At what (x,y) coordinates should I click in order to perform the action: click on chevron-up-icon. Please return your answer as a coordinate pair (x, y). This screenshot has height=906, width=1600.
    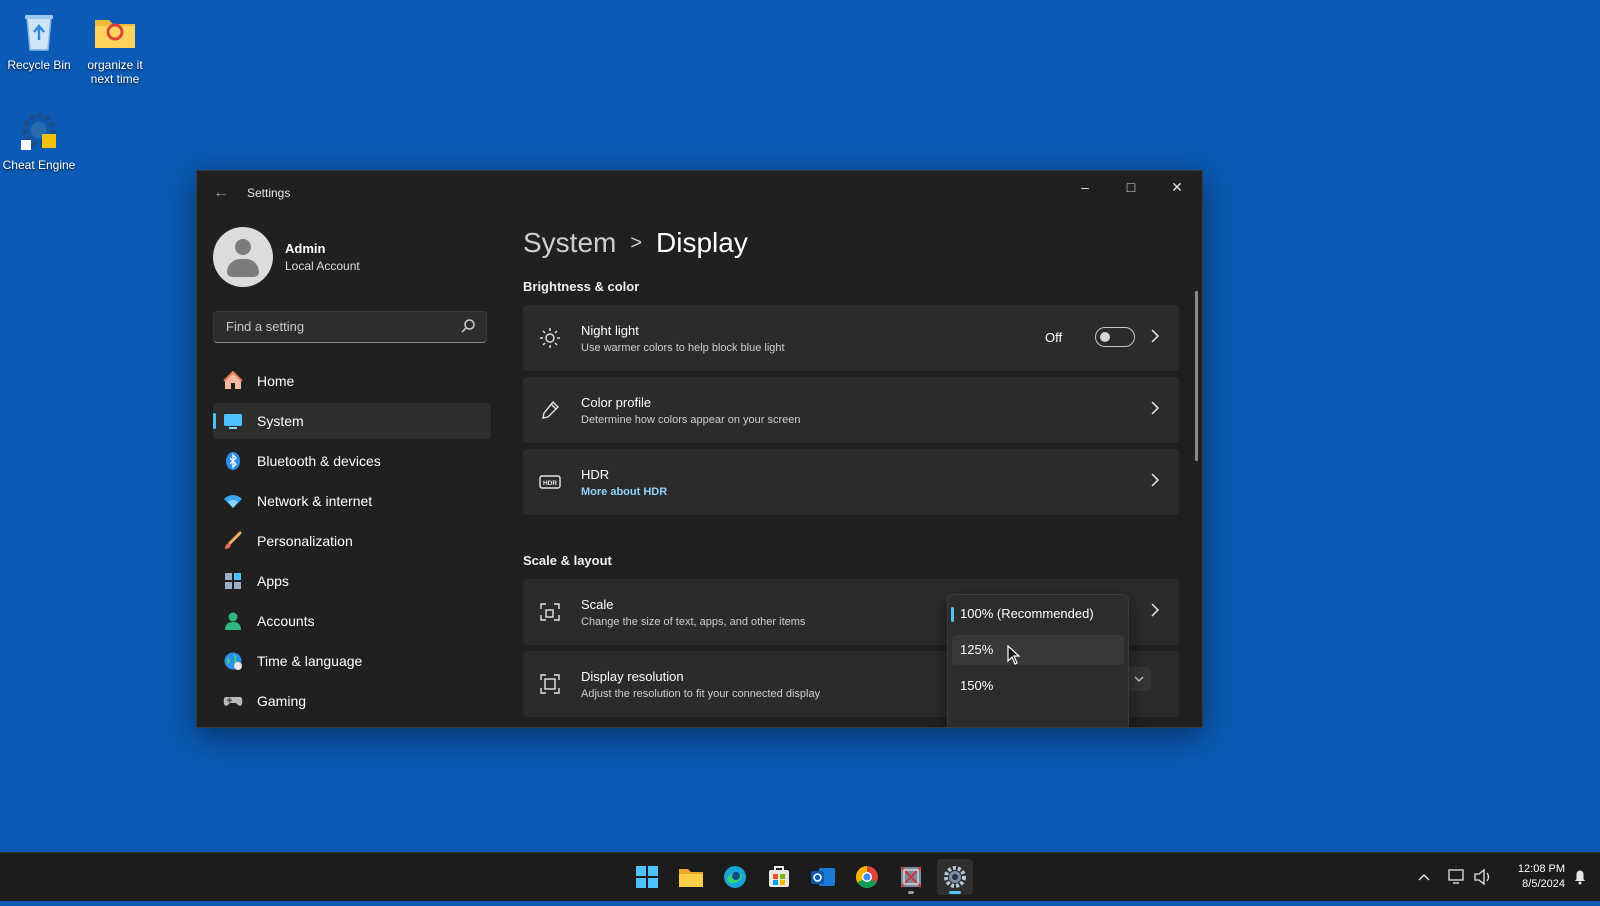
    Looking at the image, I should click on (1424, 877).